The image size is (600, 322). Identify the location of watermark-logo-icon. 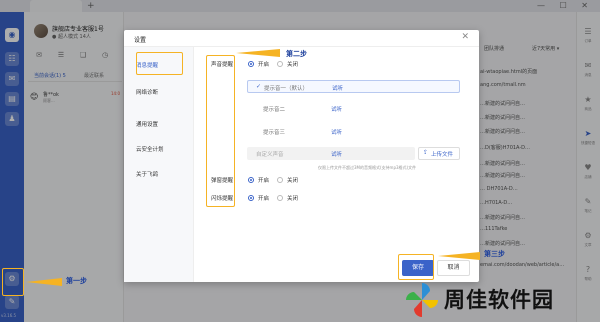
(422, 300).